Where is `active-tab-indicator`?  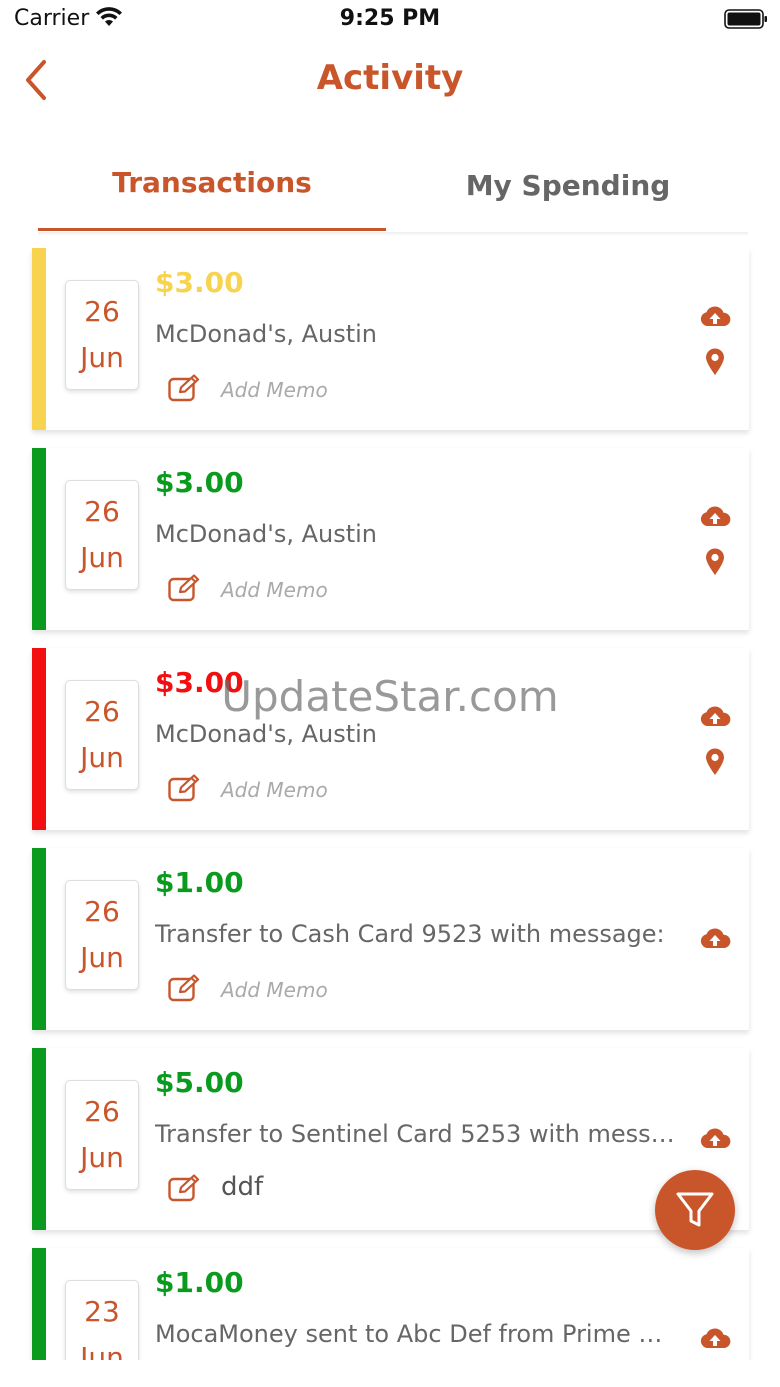
active-tab-indicator is located at coordinates (212, 229).